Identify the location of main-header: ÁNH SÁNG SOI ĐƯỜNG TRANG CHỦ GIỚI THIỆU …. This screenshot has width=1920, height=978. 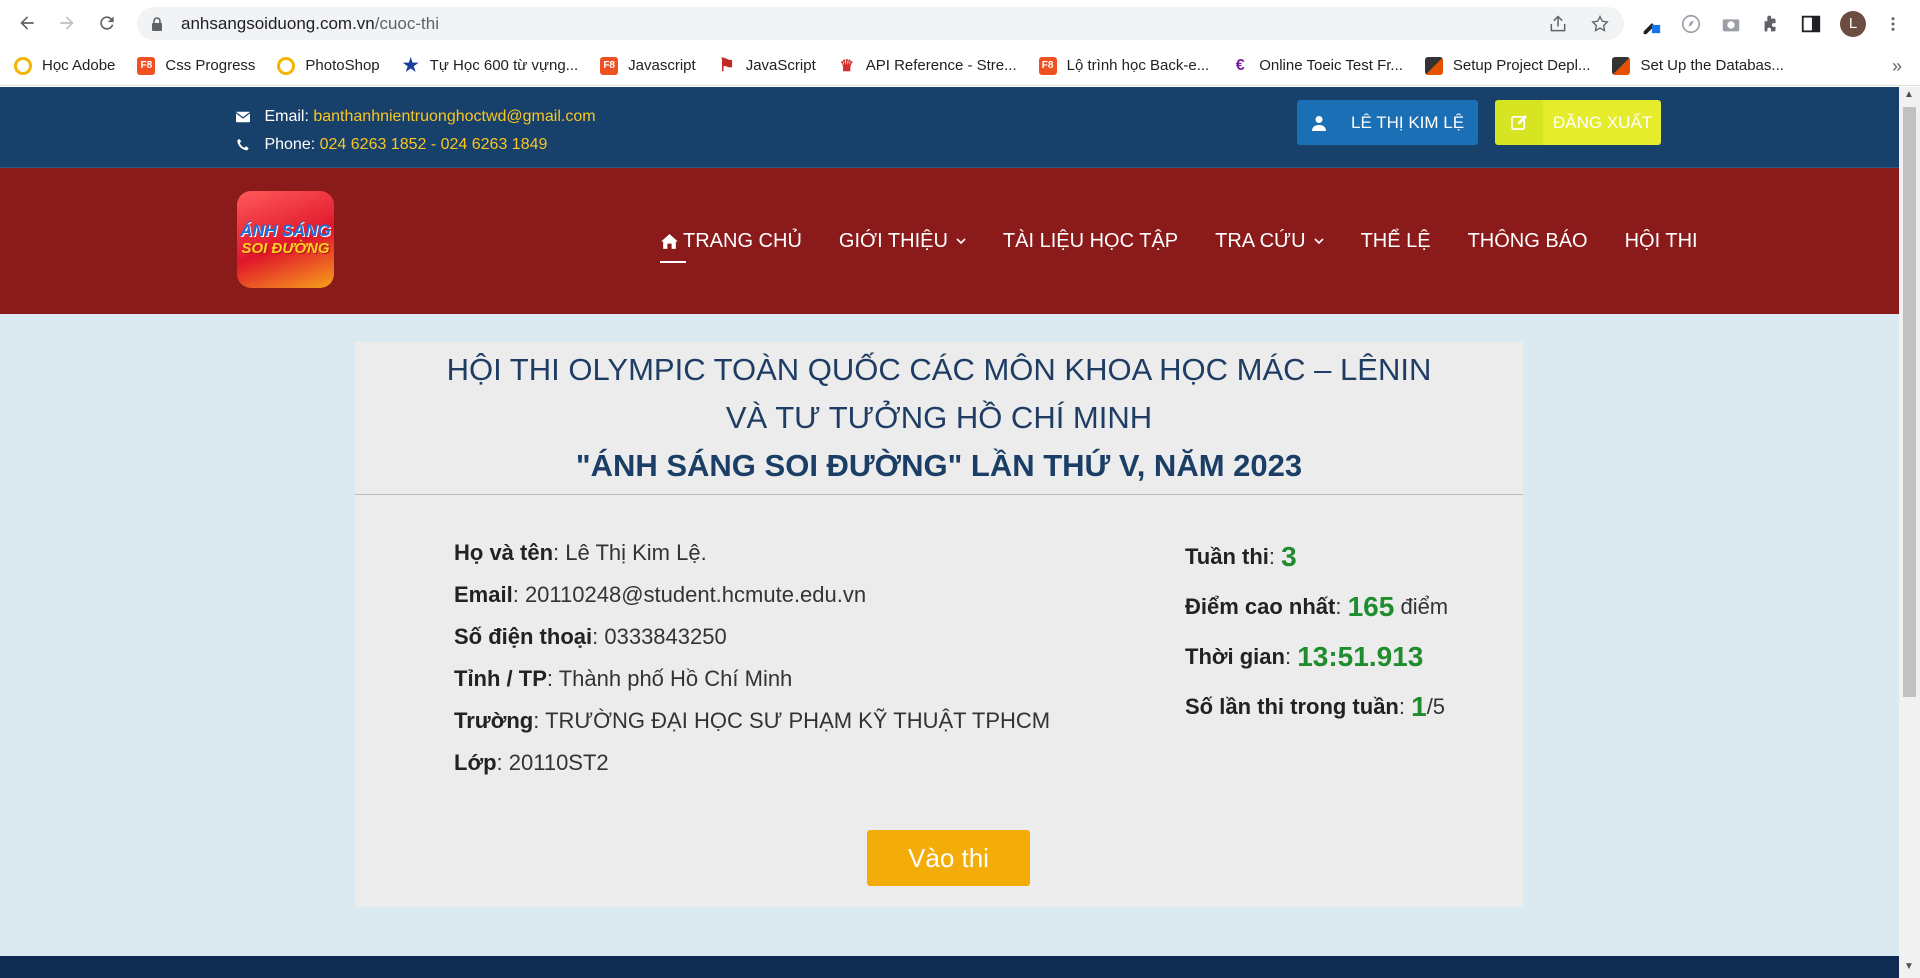
(949, 241).